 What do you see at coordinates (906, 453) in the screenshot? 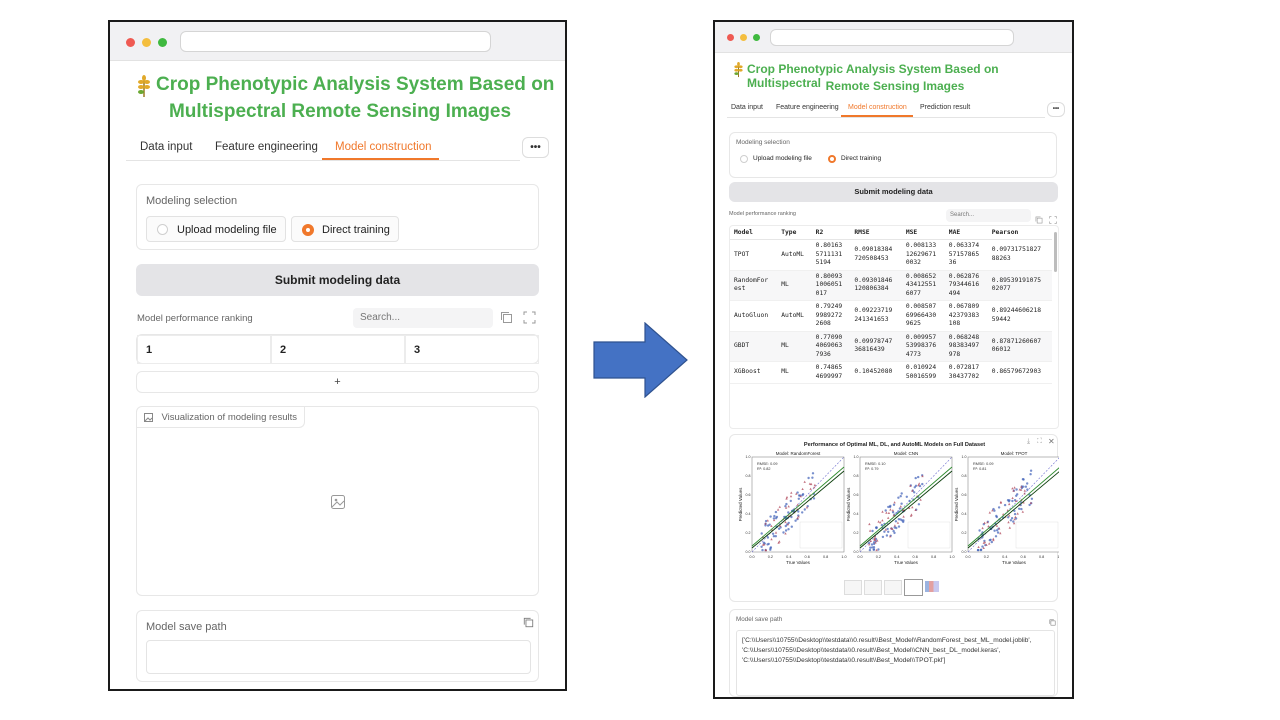
I see `panel-title: Model: CNN` at bounding box center [906, 453].